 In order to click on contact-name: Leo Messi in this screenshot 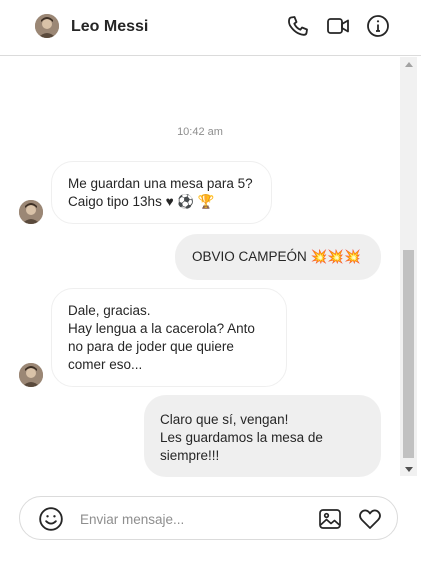, I will do `click(109, 27)`.